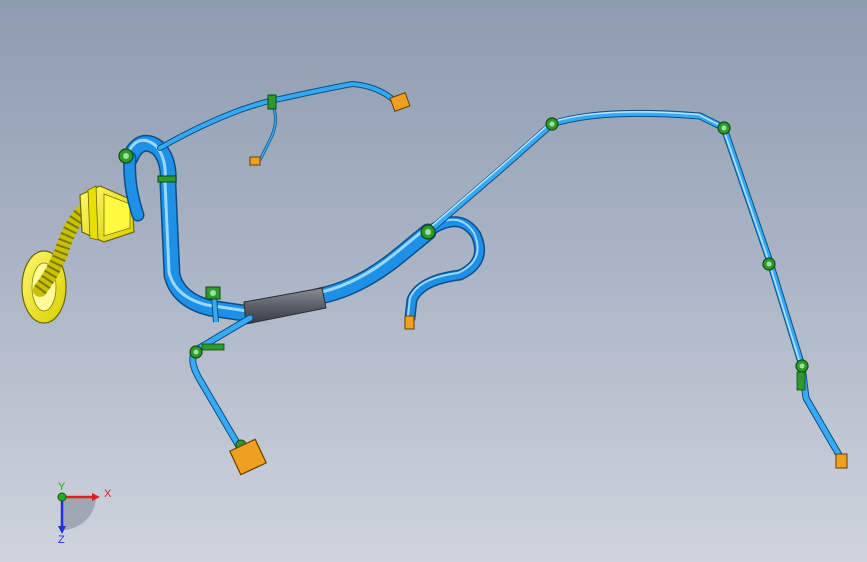 The width and height of the screenshot is (867, 562). Describe the element at coordinates (93, 213) in the screenshot. I see `connector-flange` at that location.